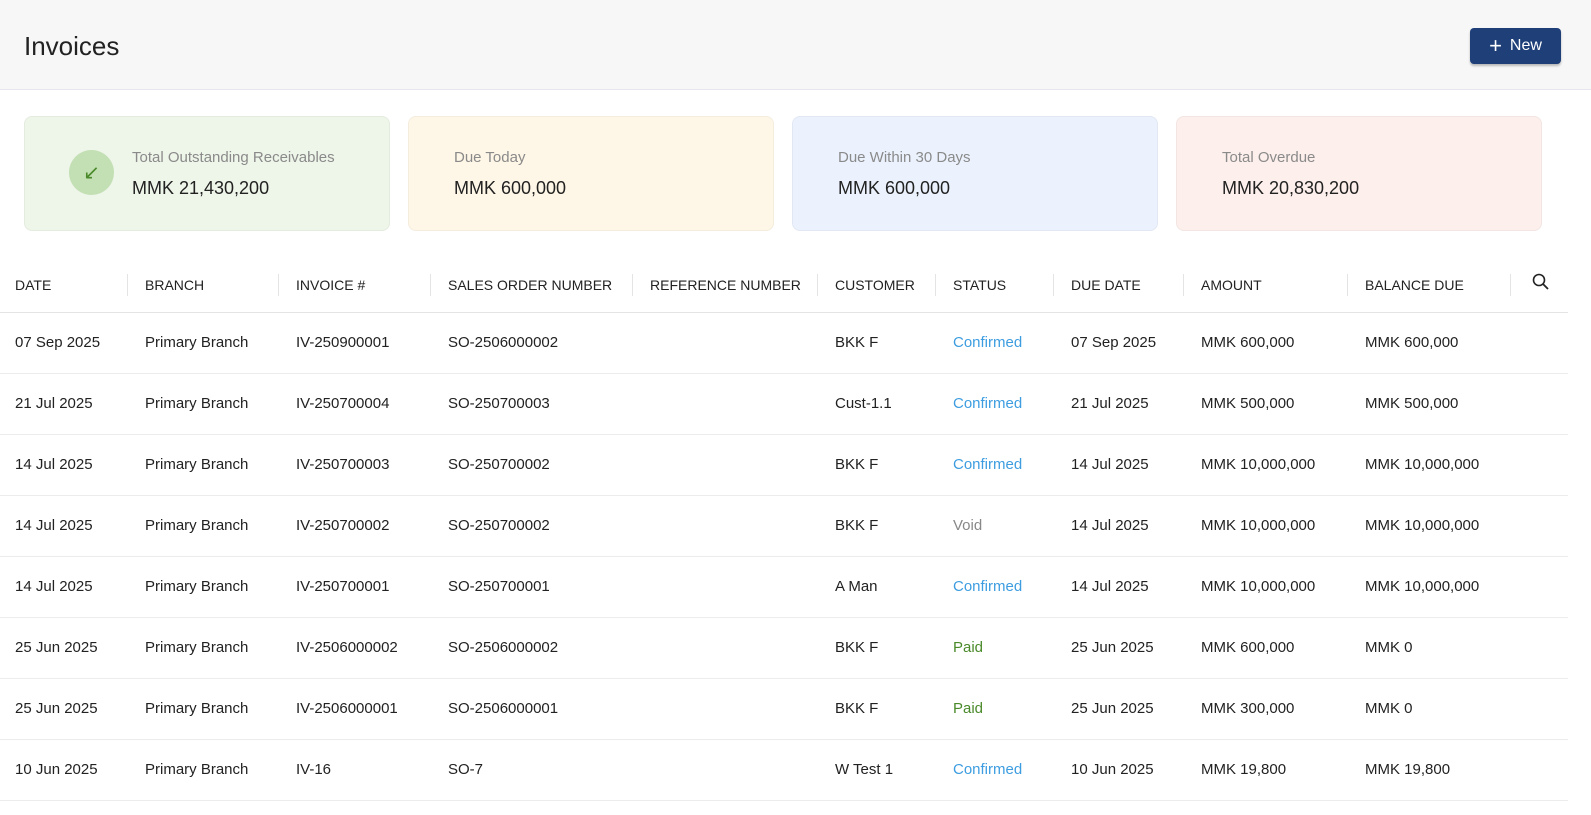  Describe the element at coordinates (904, 157) in the screenshot. I see `card-label: Due Within 30 Days` at that location.